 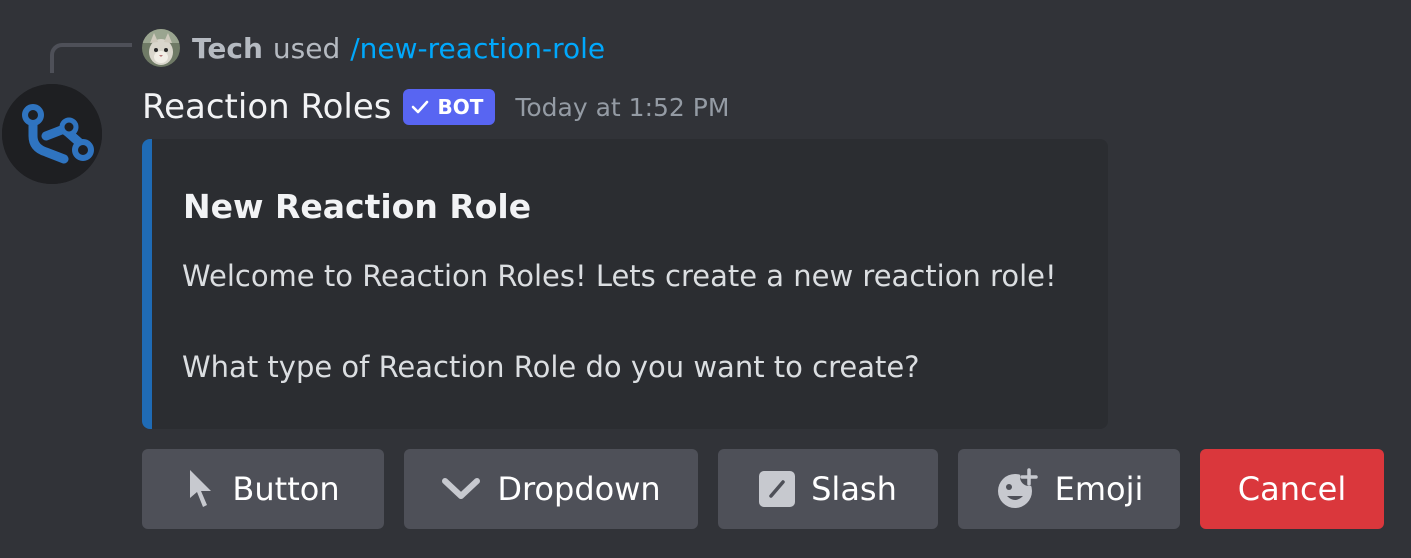 I want to click on author-name: Reaction Roles, so click(x=266, y=107).